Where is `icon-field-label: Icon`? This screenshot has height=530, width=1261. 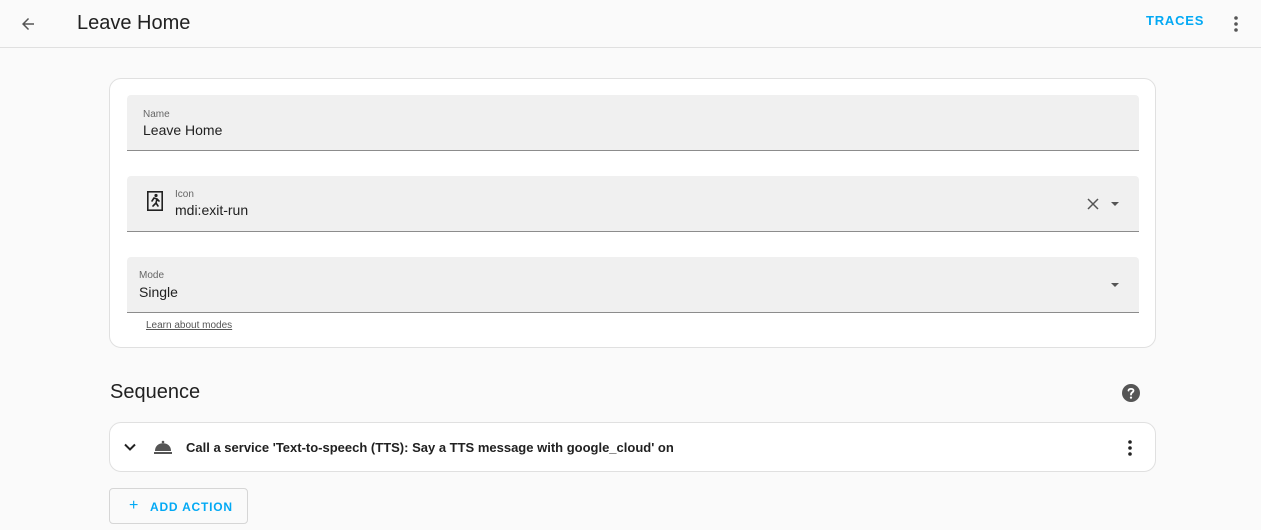
icon-field-label: Icon is located at coordinates (184, 194).